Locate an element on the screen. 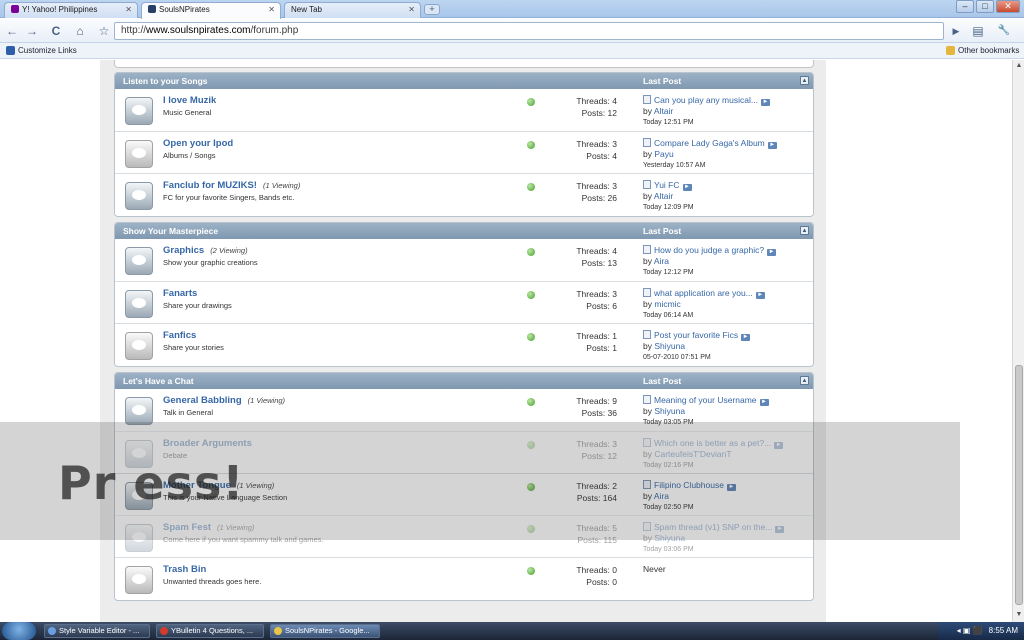 This screenshot has height=640, width=1024. forward-button: → is located at coordinates (32, 31).